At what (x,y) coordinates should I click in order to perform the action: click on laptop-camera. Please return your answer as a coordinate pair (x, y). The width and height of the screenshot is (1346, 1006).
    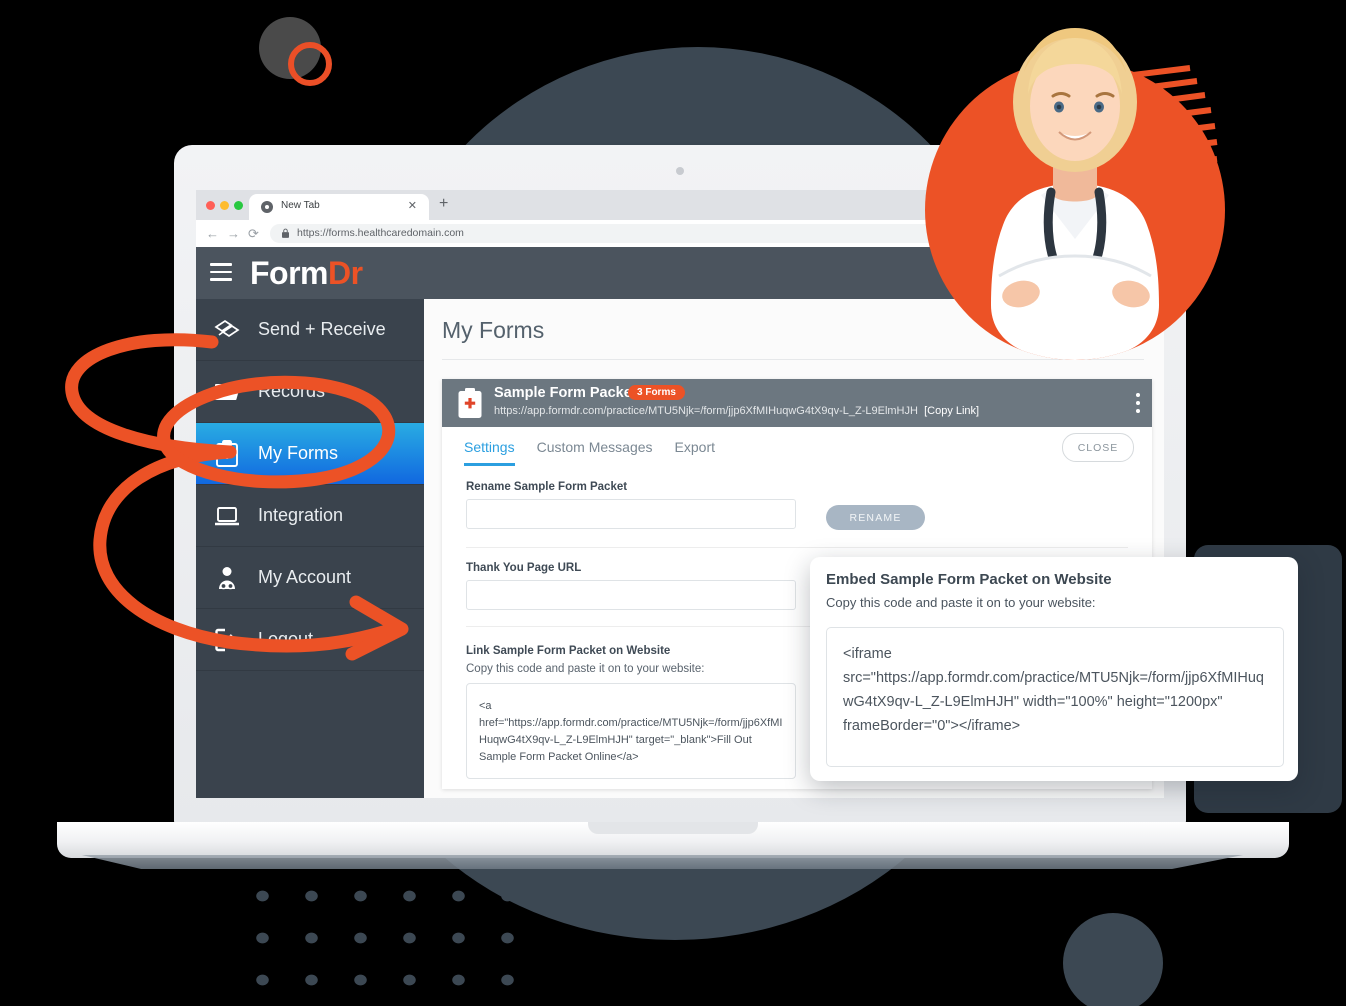
    Looking at the image, I should click on (680, 171).